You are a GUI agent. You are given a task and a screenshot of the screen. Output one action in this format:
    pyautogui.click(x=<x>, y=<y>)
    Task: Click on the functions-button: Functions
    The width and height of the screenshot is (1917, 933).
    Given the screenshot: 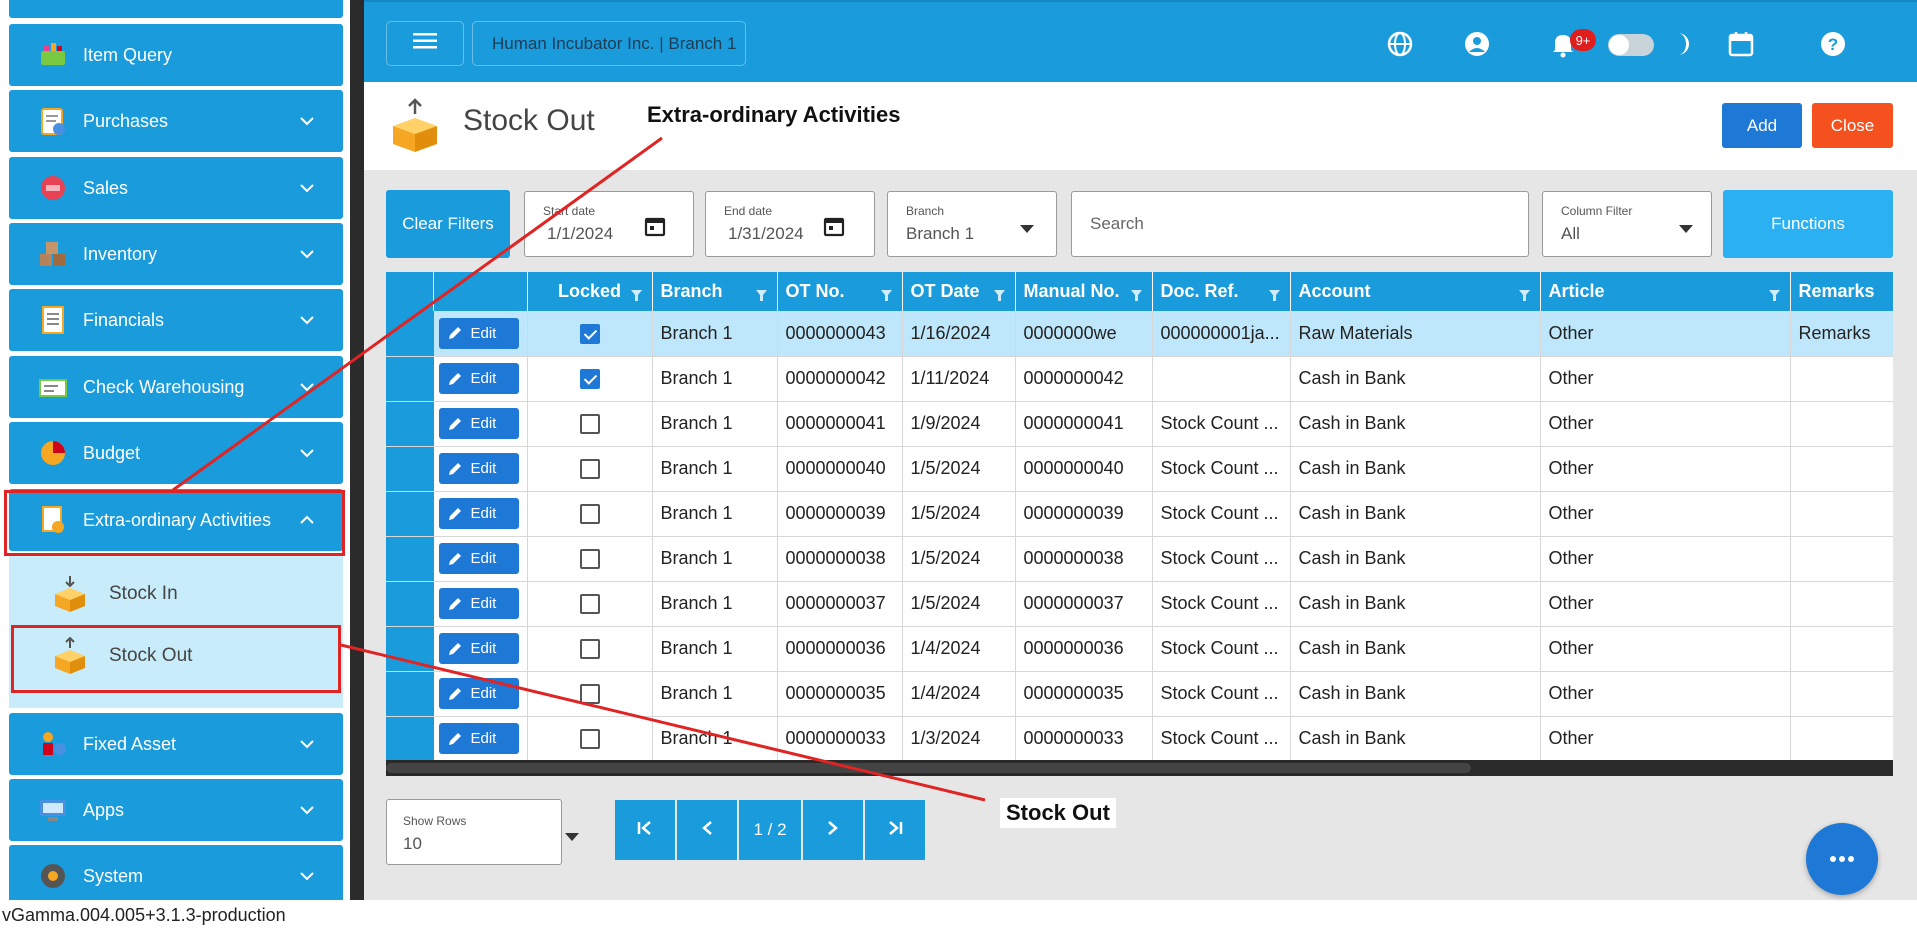 What is the action you would take?
    pyautogui.click(x=1808, y=224)
    